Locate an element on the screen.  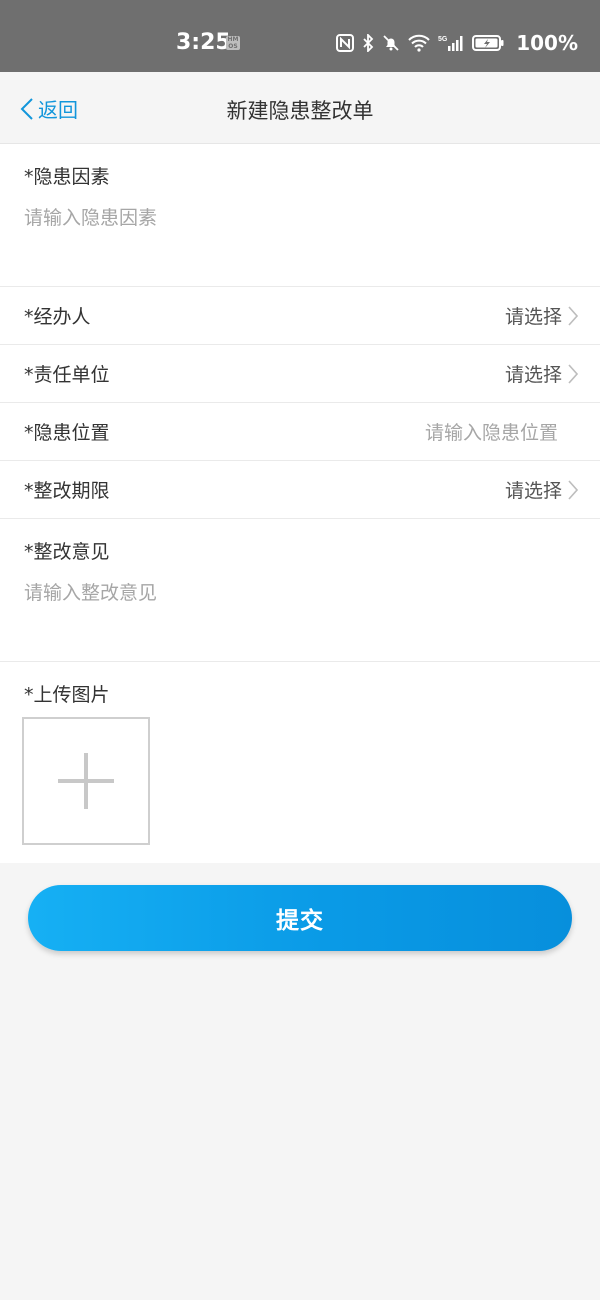
handler-row: *经办人 请选择 is located at coordinates (300, 316).